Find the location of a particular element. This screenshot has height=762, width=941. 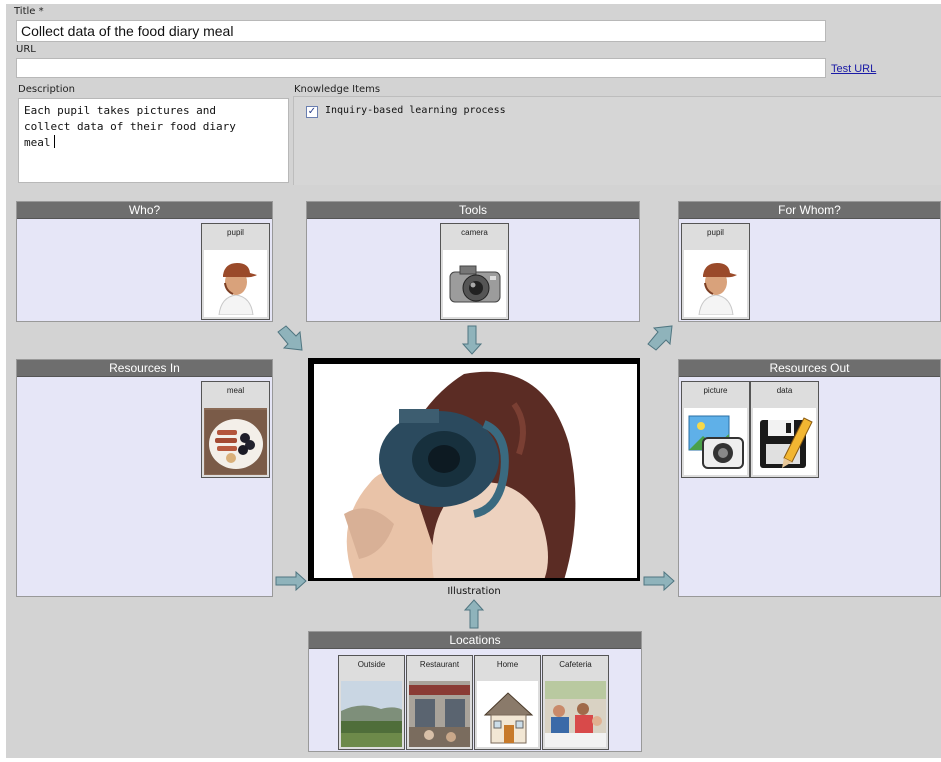

panel-tools: Tools camera is located at coordinates (473, 261).